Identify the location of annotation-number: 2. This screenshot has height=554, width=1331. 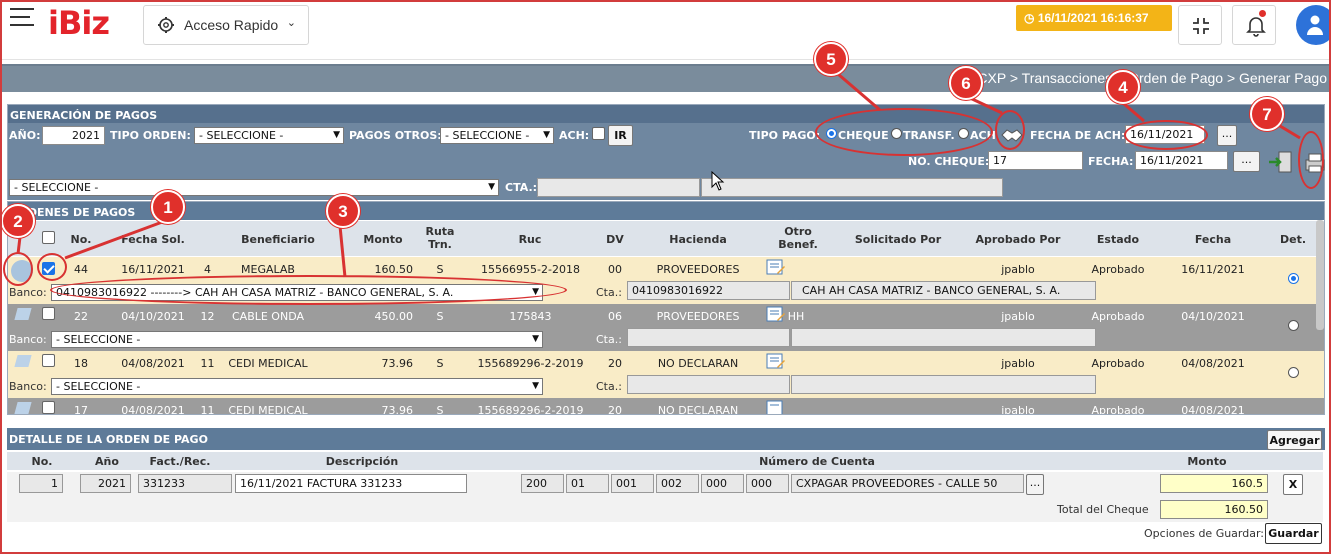
(18, 221).